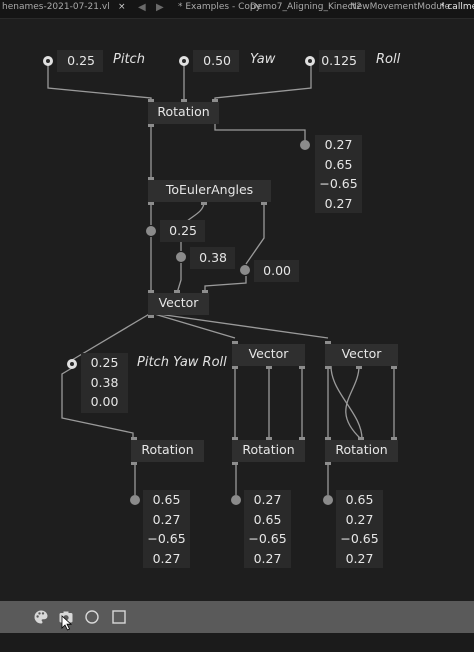 The image size is (474, 652). What do you see at coordinates (56, 7) in the screenshot?
I see `tab-henames: henames-2021-07-21.vl` at bounding box center [56, 7].